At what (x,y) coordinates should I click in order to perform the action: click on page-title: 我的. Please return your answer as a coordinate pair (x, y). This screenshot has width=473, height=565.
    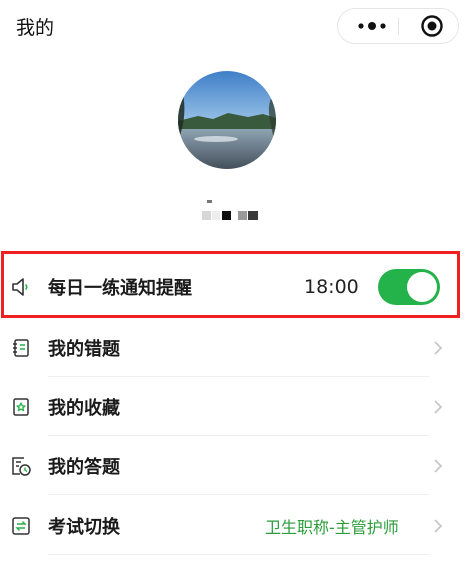
    Looking at the image, I should click on (35, 28).